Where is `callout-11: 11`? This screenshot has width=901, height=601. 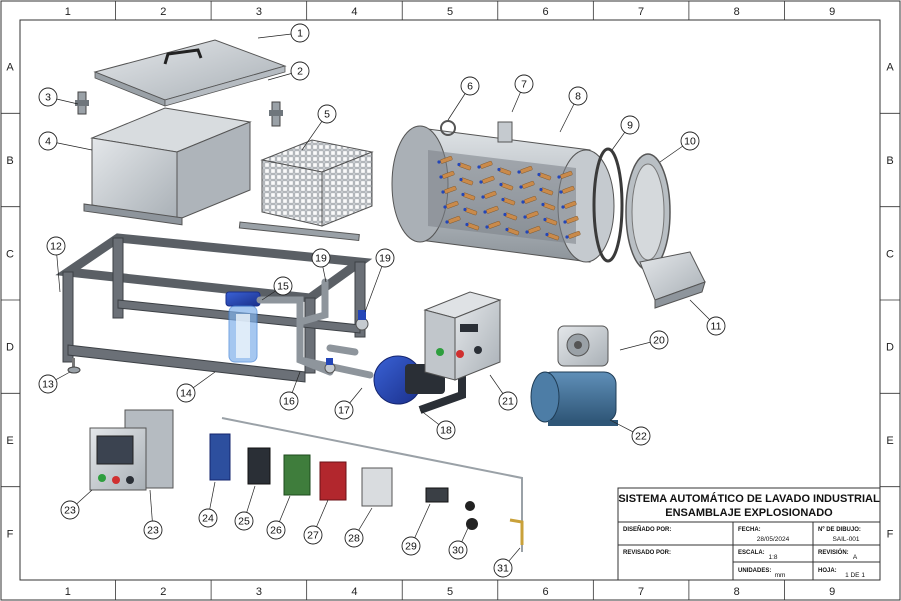
callout-11: 11 is located at coordinates (707, 317).